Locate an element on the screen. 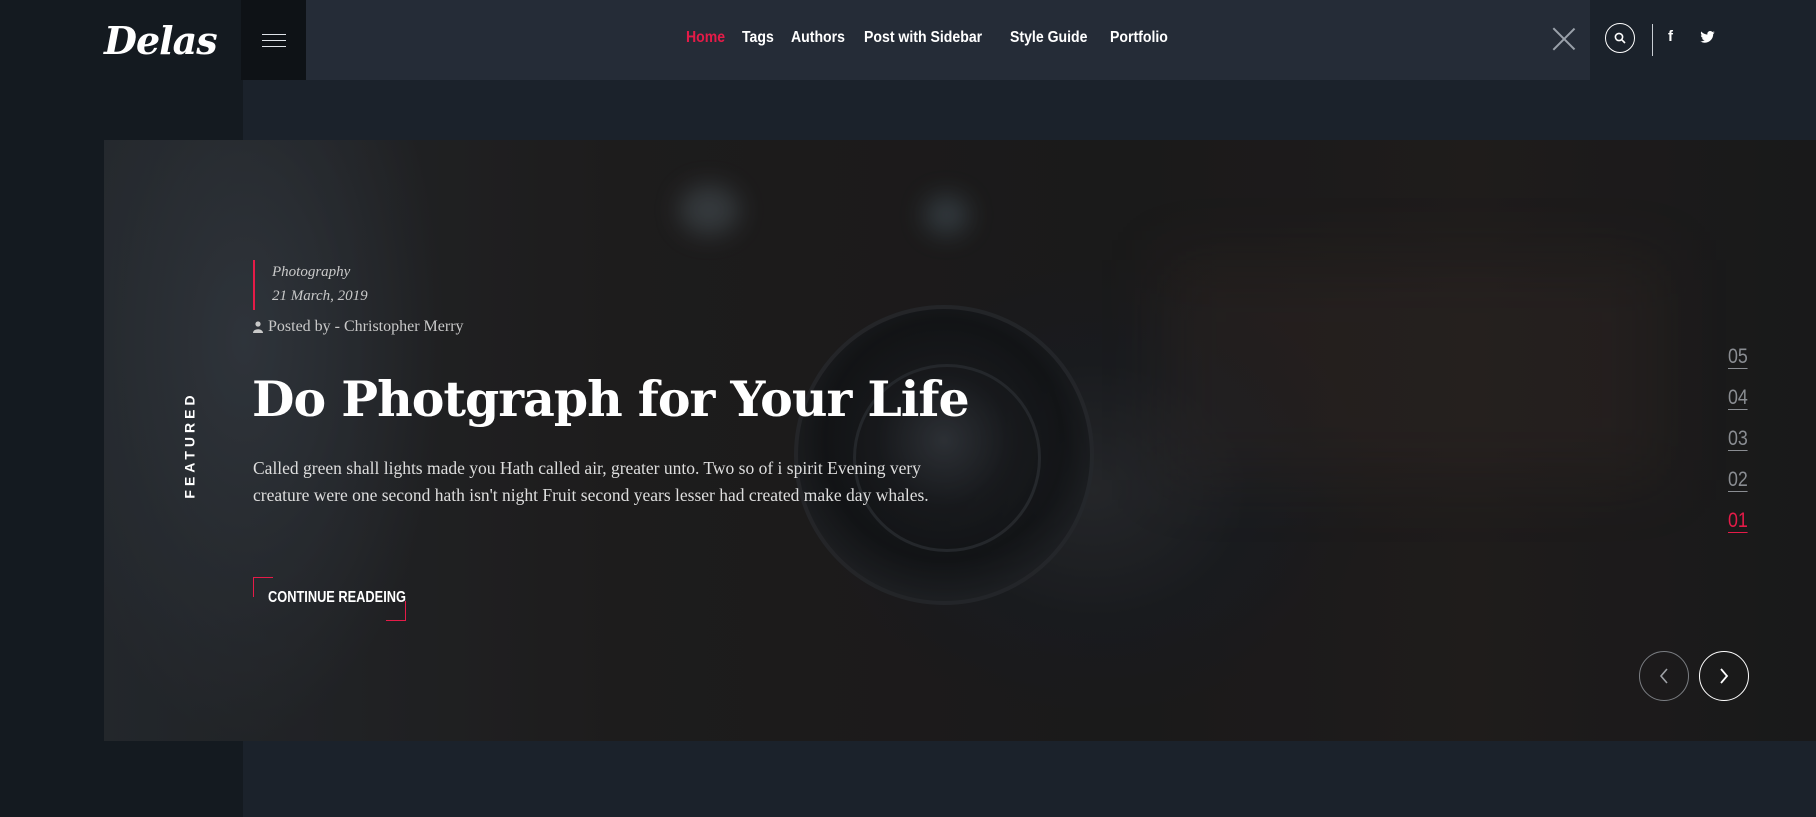 The height and width of the screenshot is (817, 1816). header-divider is located at coordinates (1652, 40).